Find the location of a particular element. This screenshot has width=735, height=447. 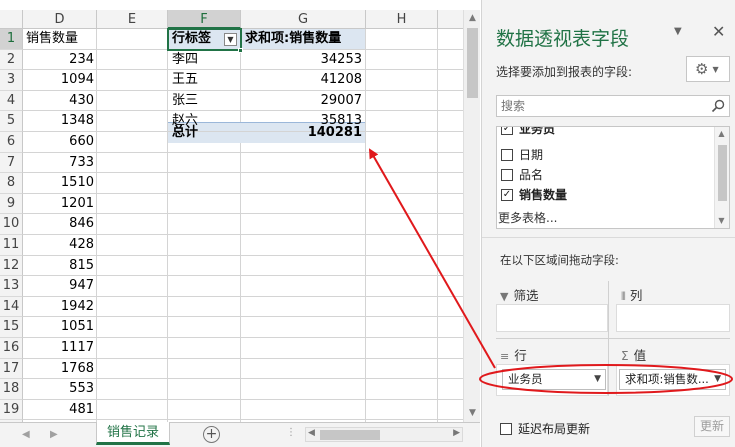

quantity-cell: 1201 is located at coordinates (60, 204).